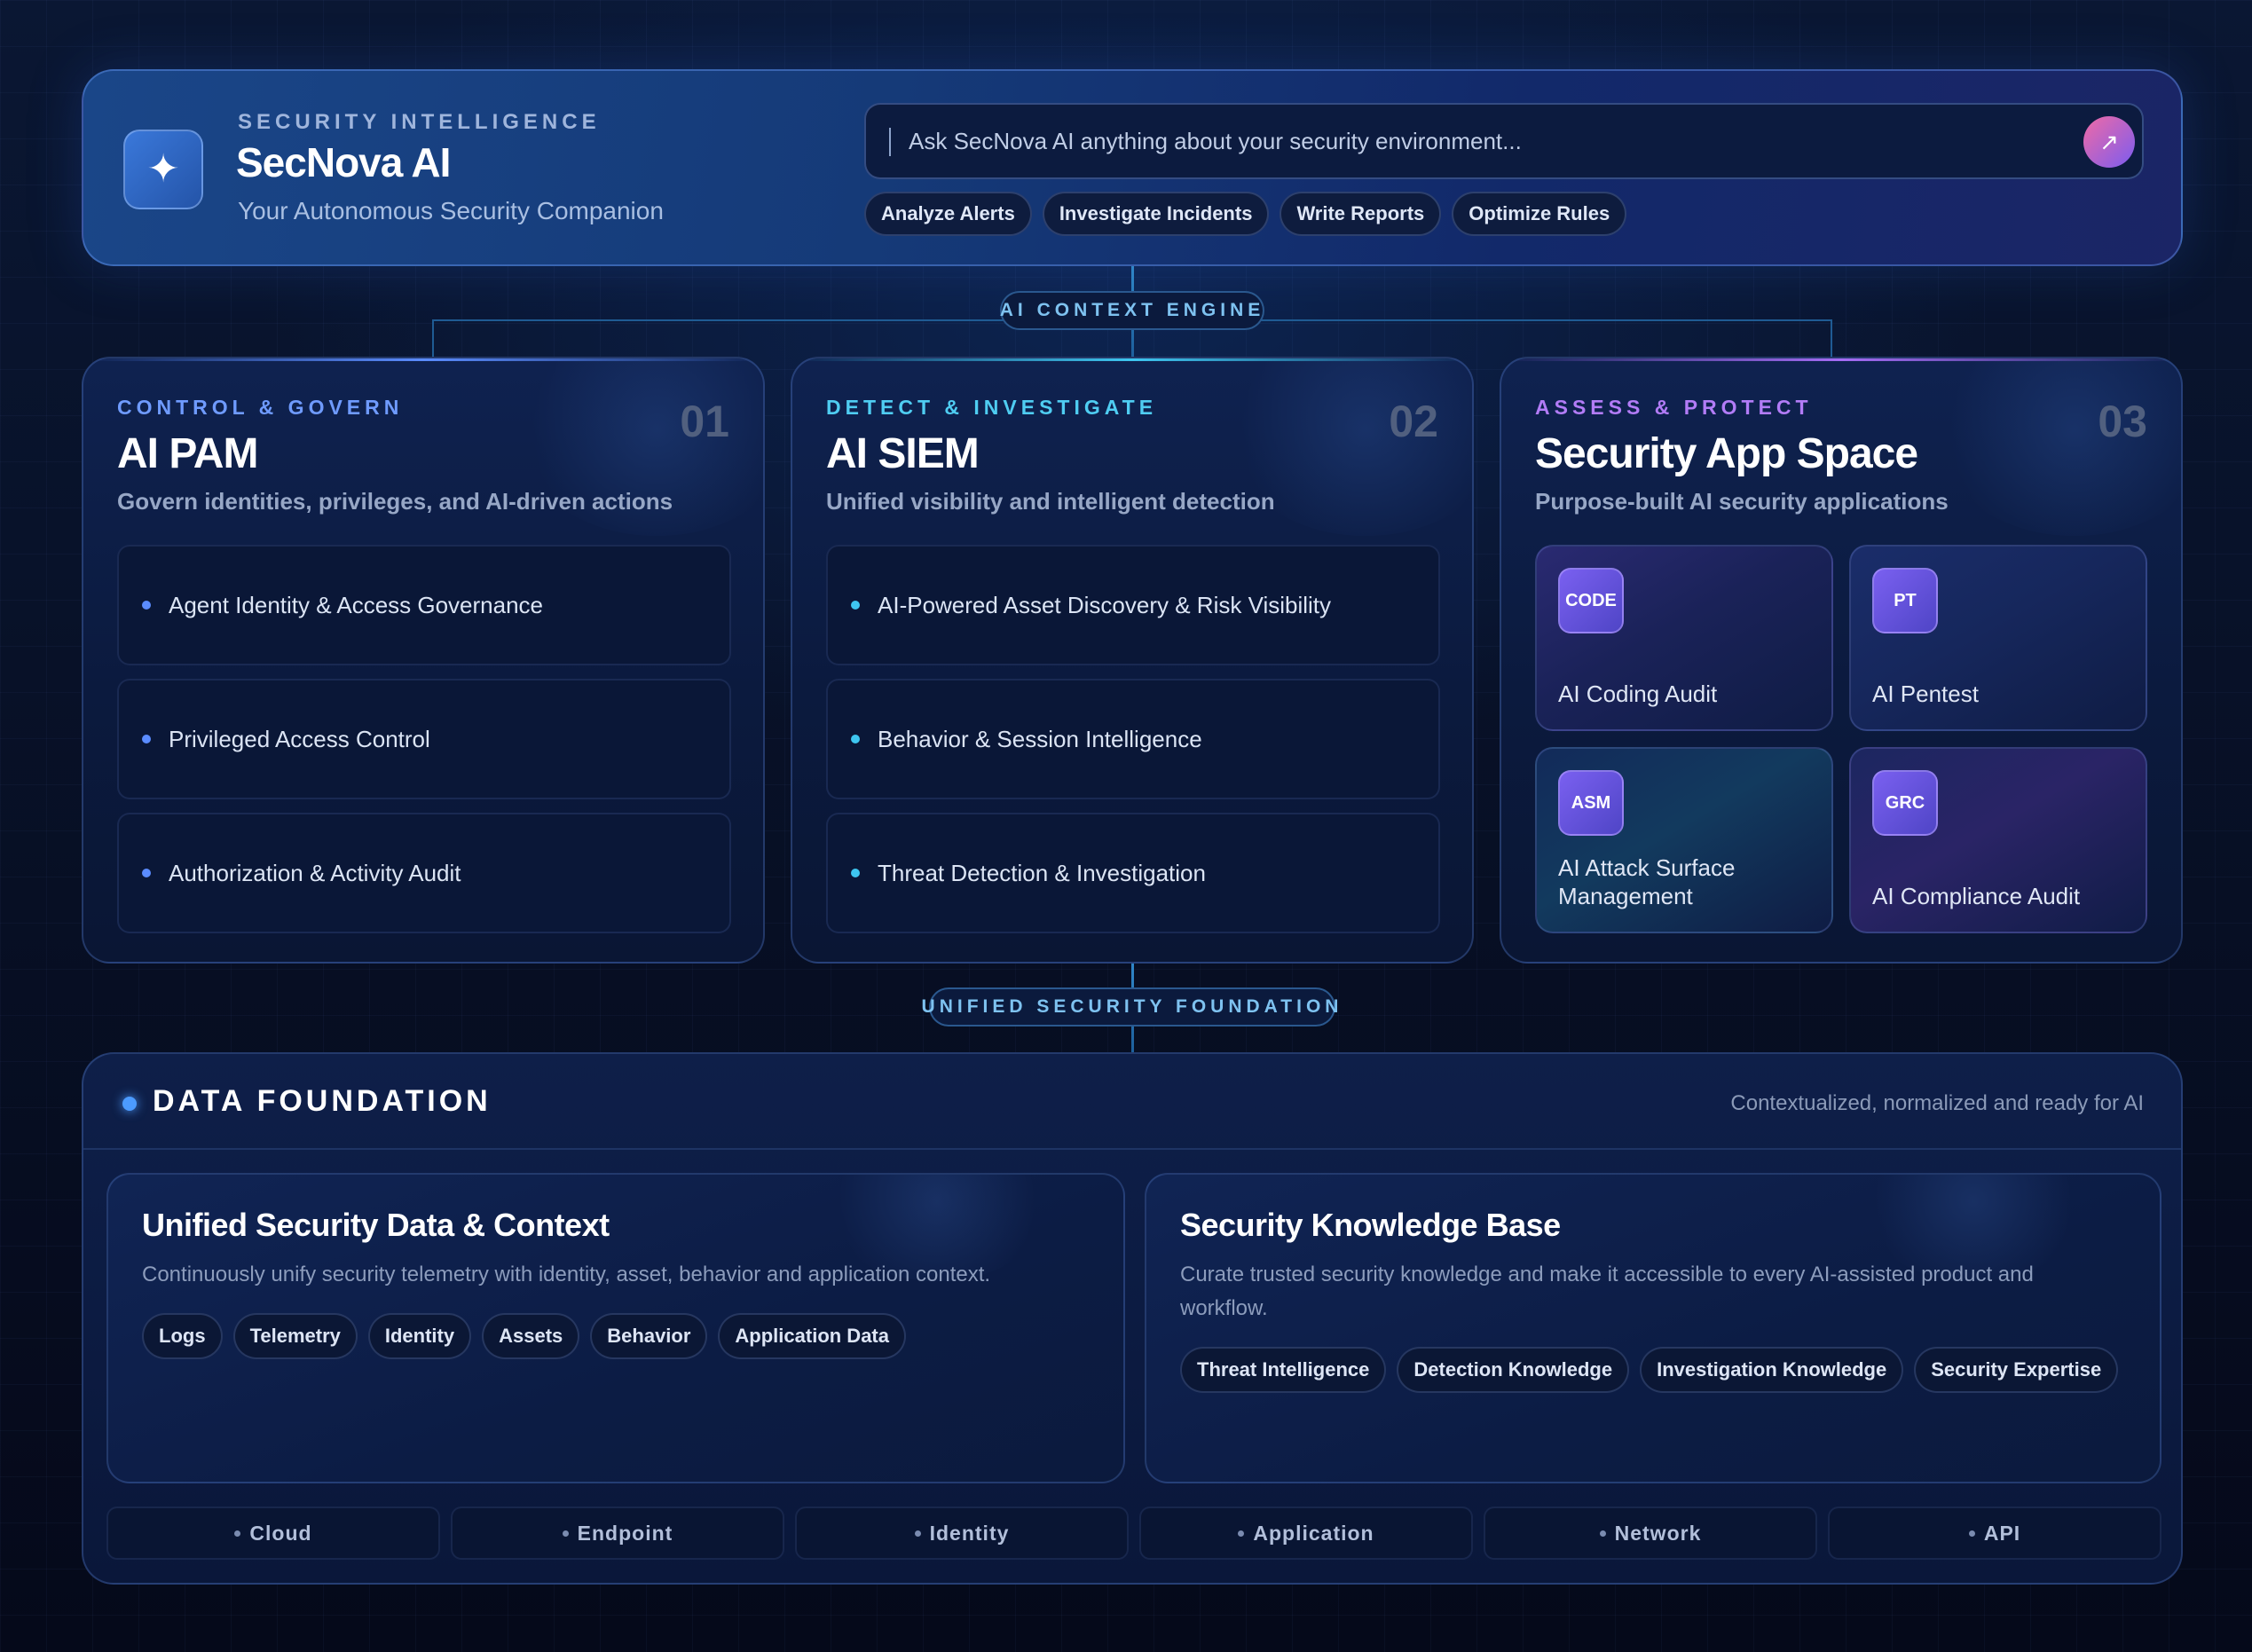 The width and height of the screenshot is (2252, 1652). I want to click on column-title: AI SIEM, so click(903, 453).